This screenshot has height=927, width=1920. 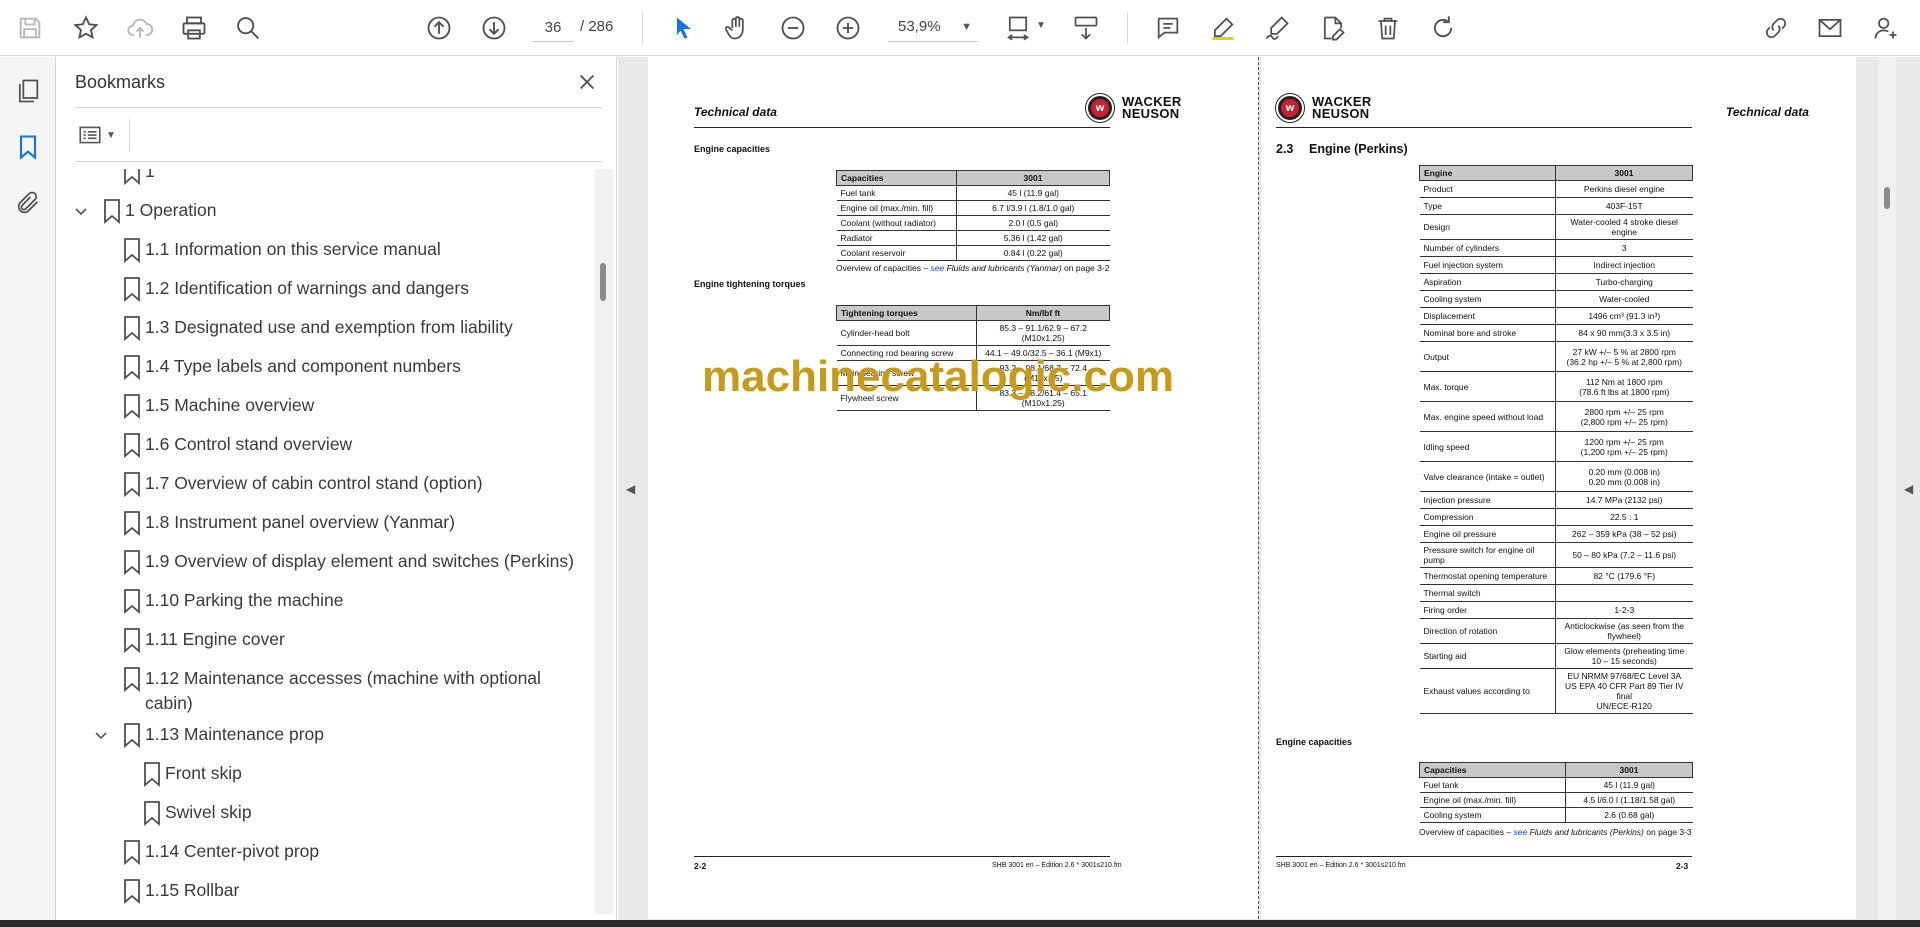 I want to click on table-row: Fuel injection system Indirect injection, so click(x=1556, y=265).